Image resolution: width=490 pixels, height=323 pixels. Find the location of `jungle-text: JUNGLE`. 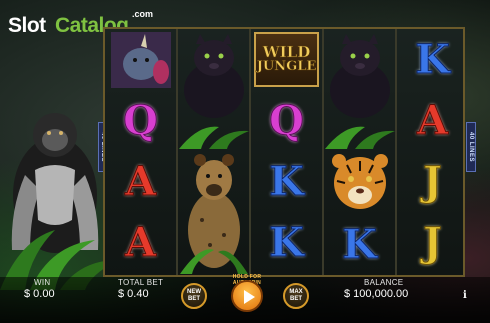

jungle-text: JUNGLE is located at coordinates (286, 66).